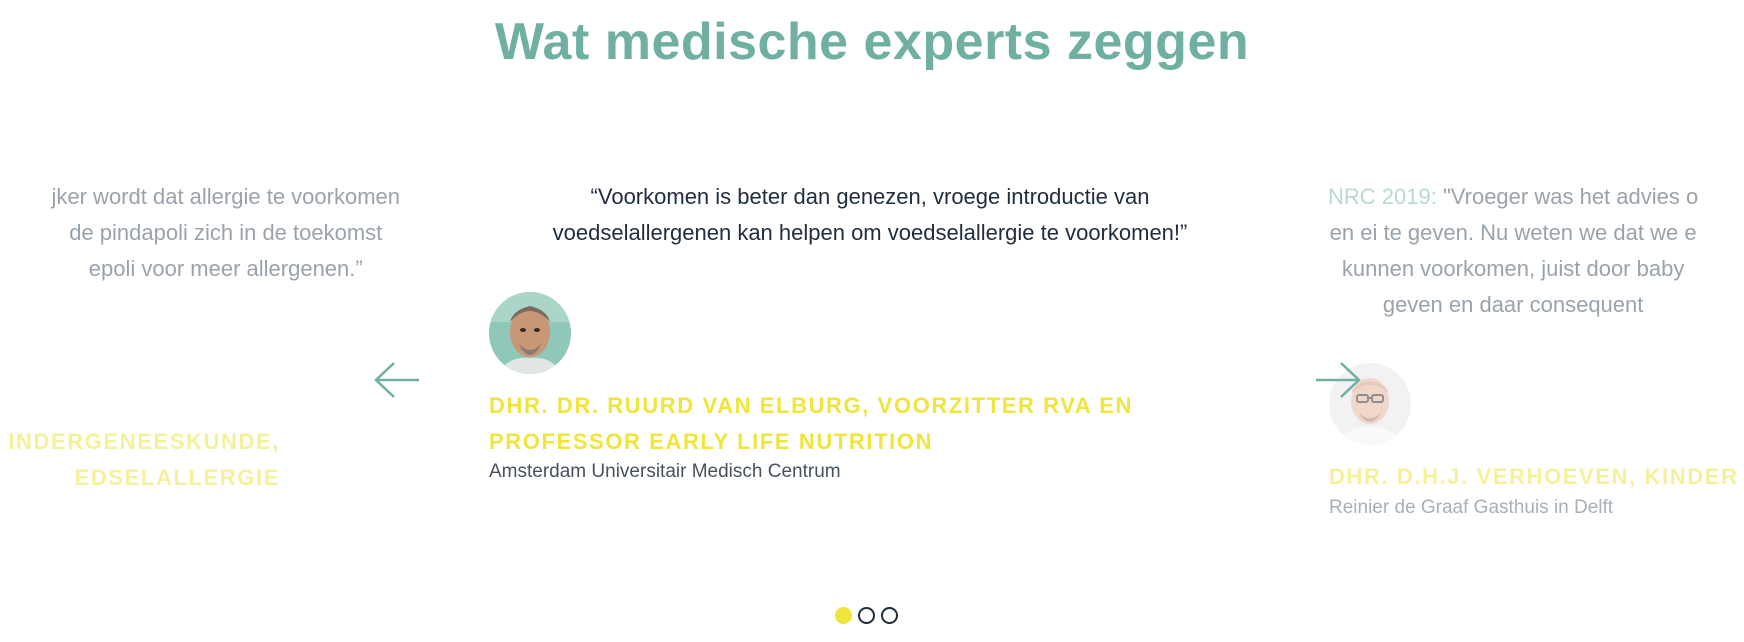 The width and height of the screenshot is (1744, 642). What do you see at coordinates (665, 471) in the screenshot?
I see `expert-organization: Amsterdam Universitair Medisch Centrum` at bounding box center [665, 471].